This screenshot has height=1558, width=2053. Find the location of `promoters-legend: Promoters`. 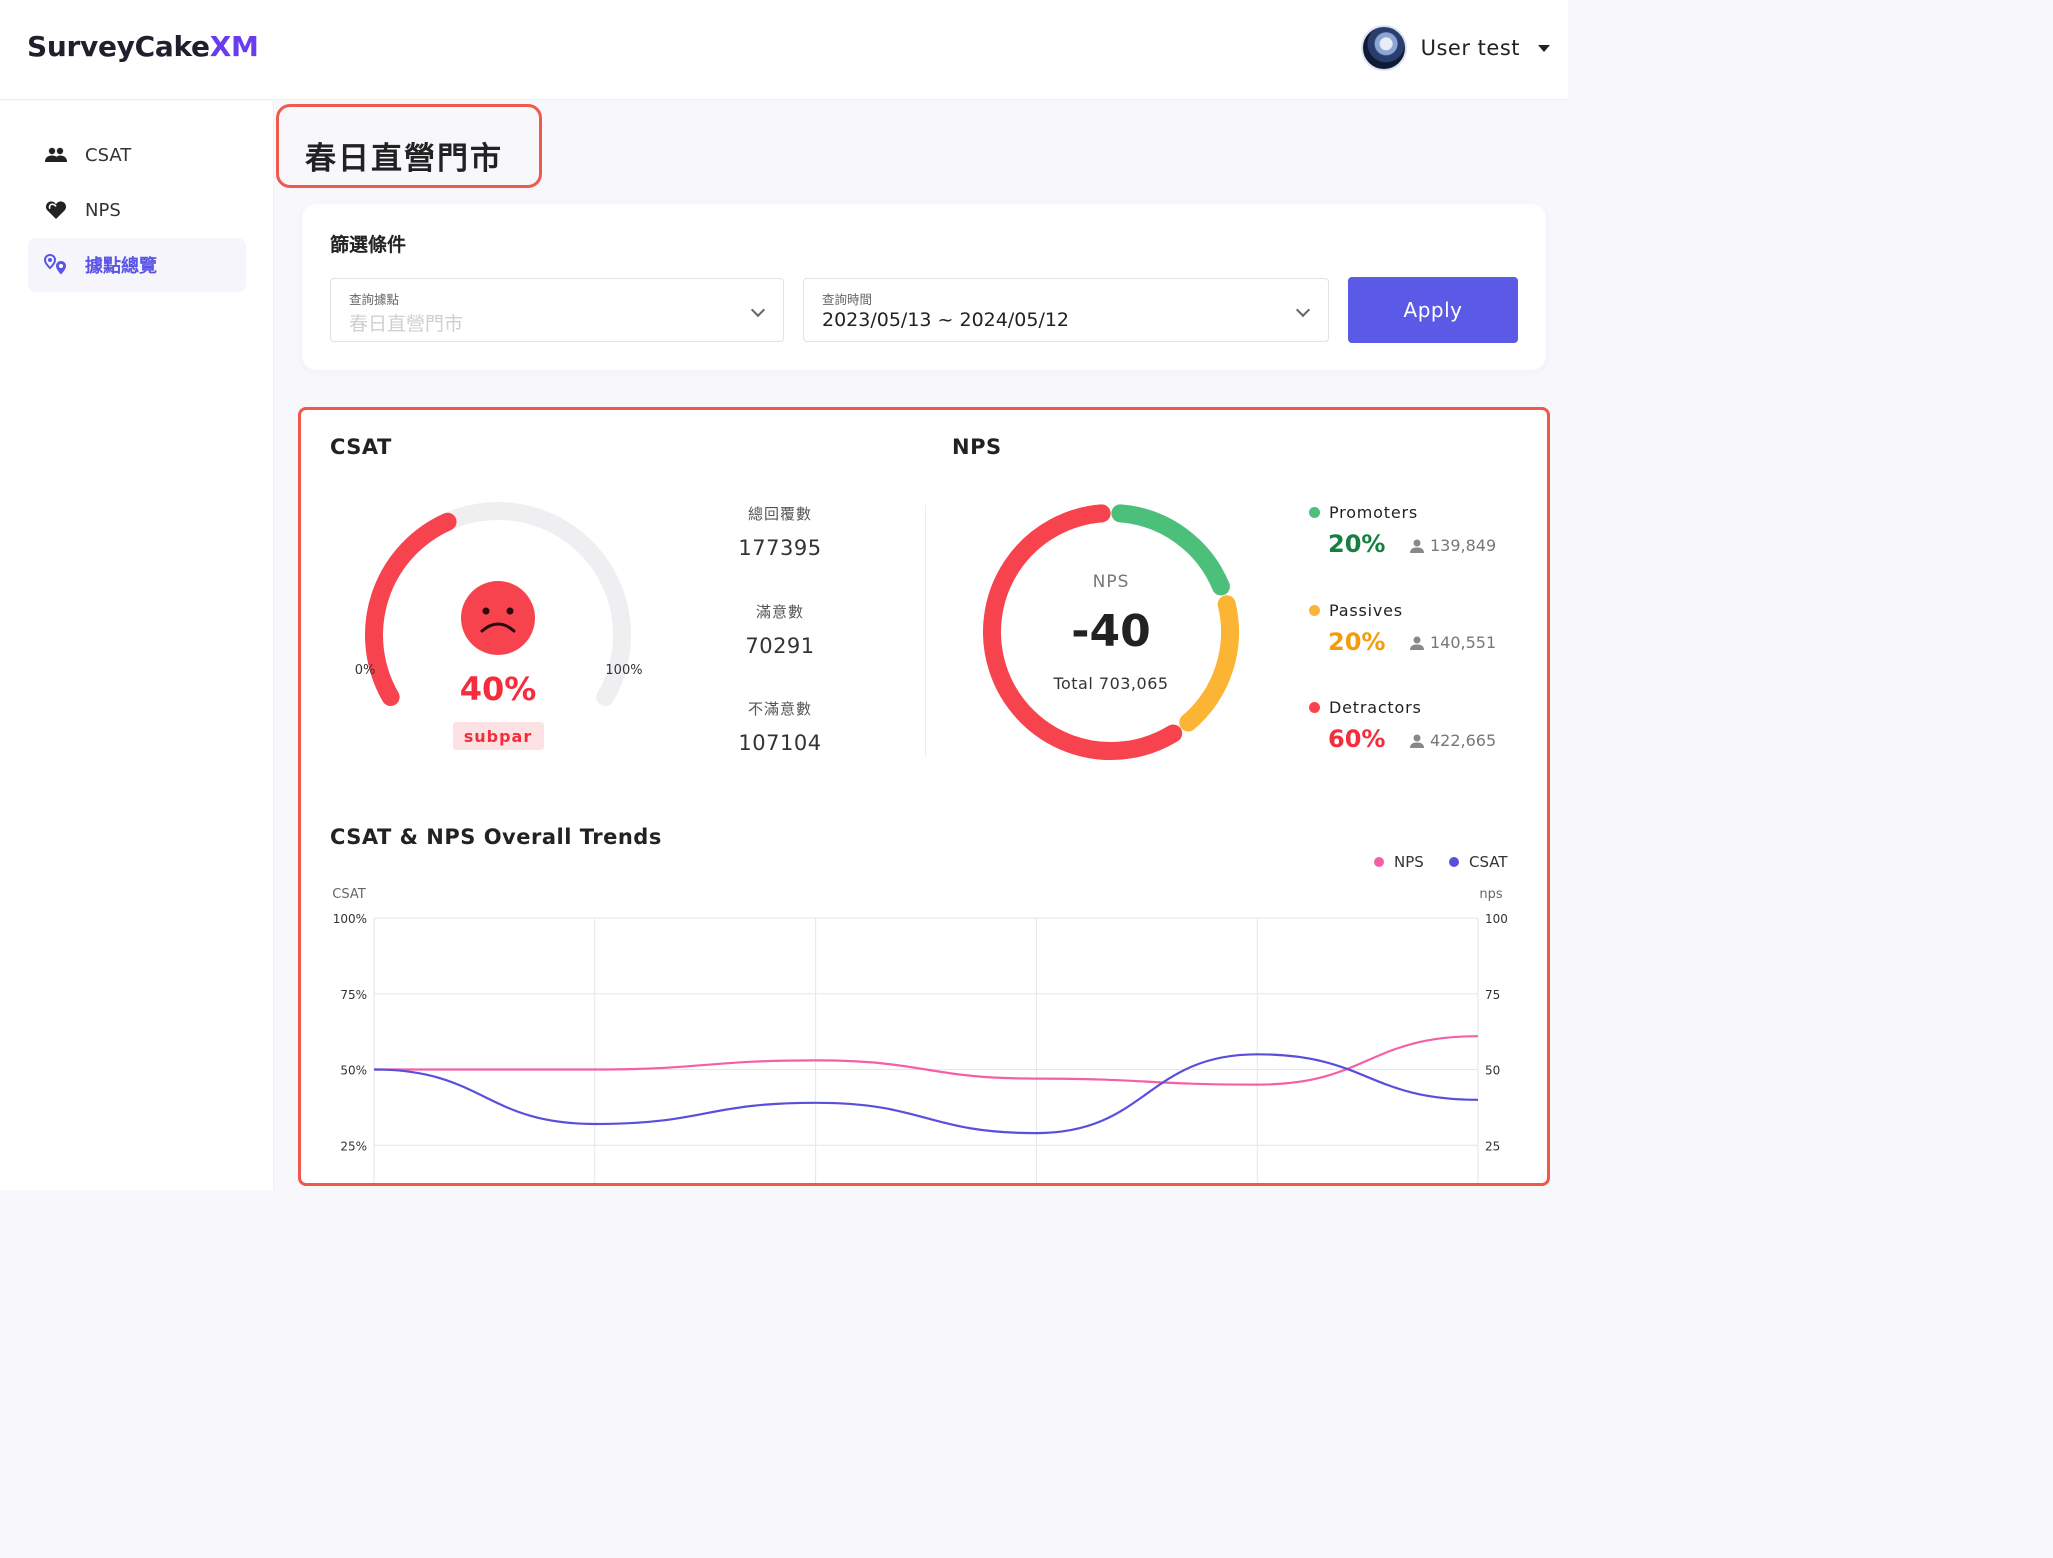

promoters-legend: Promoters is located at coordinates (1363, 512).